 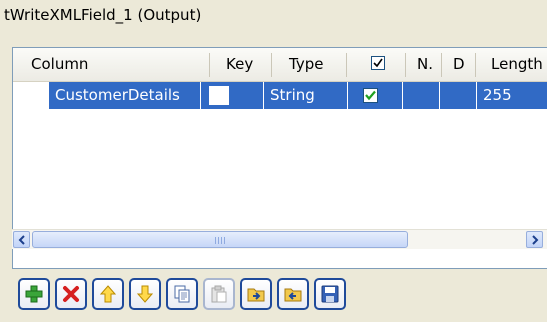 I want to click on column-header-type: Type, so click(x=306, y=64).